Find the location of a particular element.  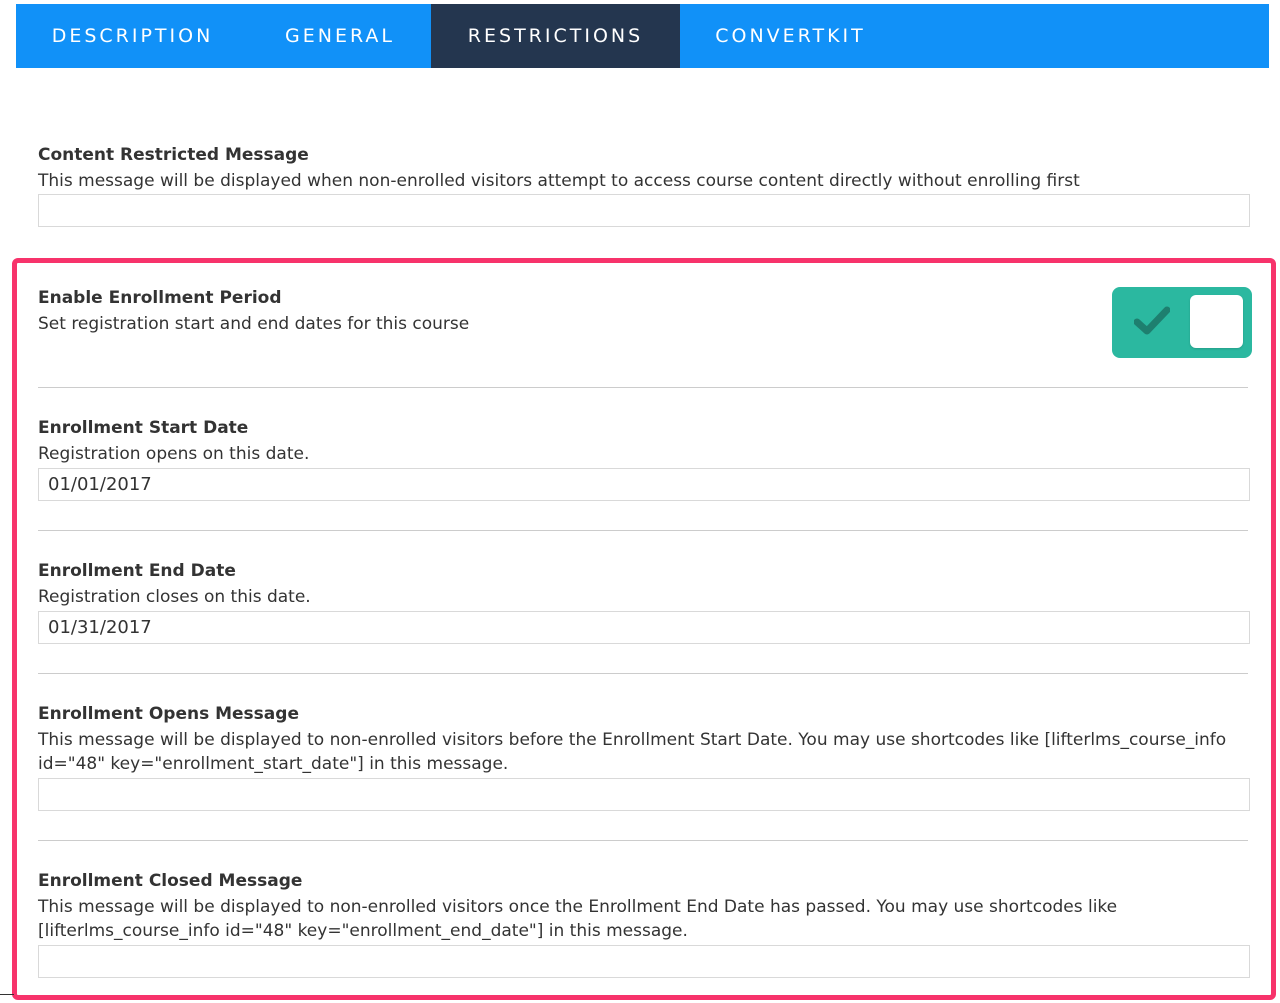

opens-message-label: Enrollment Opens Message is located at coordinates (168, 714).